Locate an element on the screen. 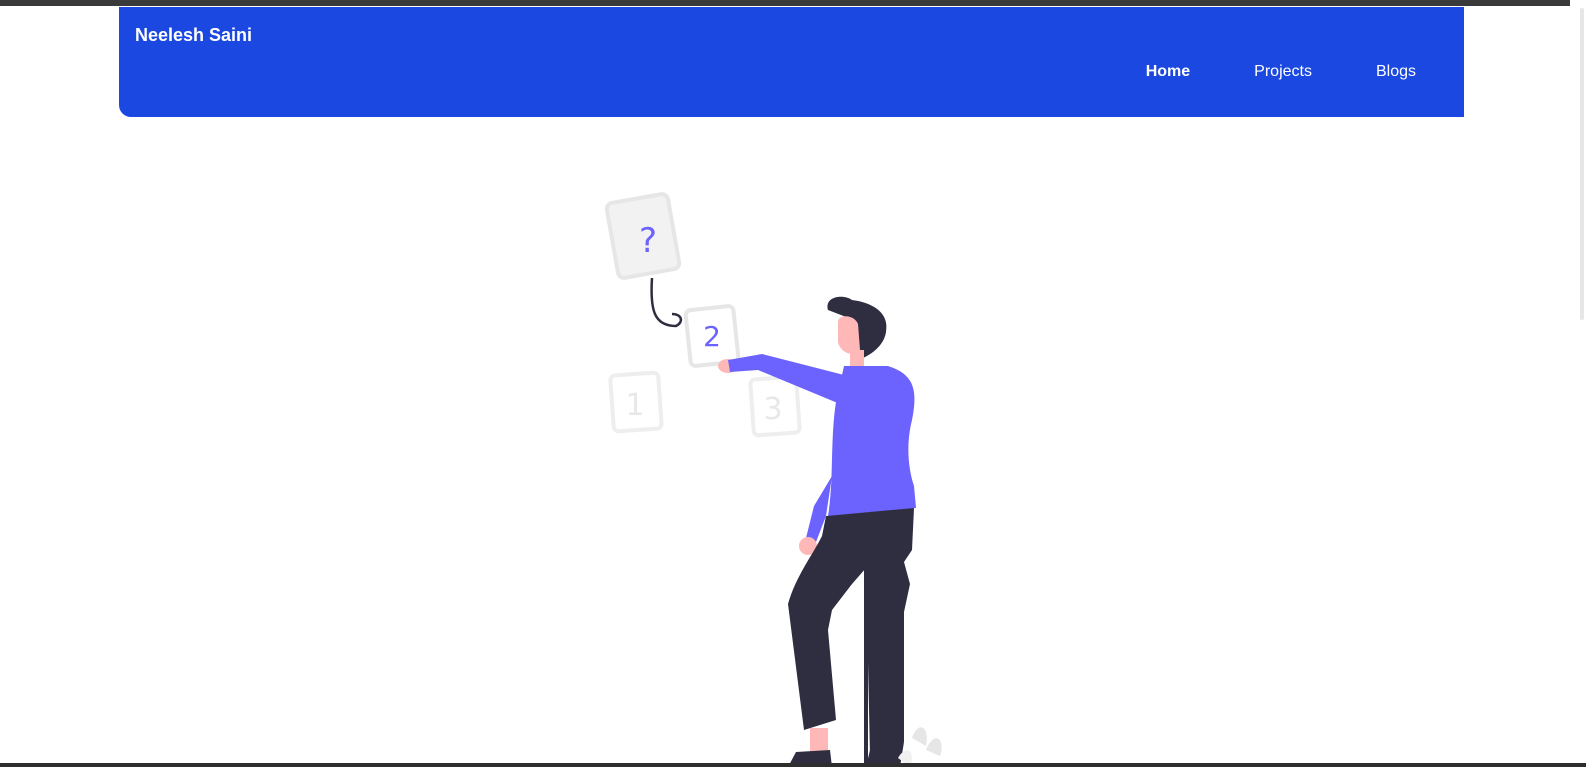 The image size is (1586, 772). card-two-glyph: 2 is located at coordinates (712, 336).